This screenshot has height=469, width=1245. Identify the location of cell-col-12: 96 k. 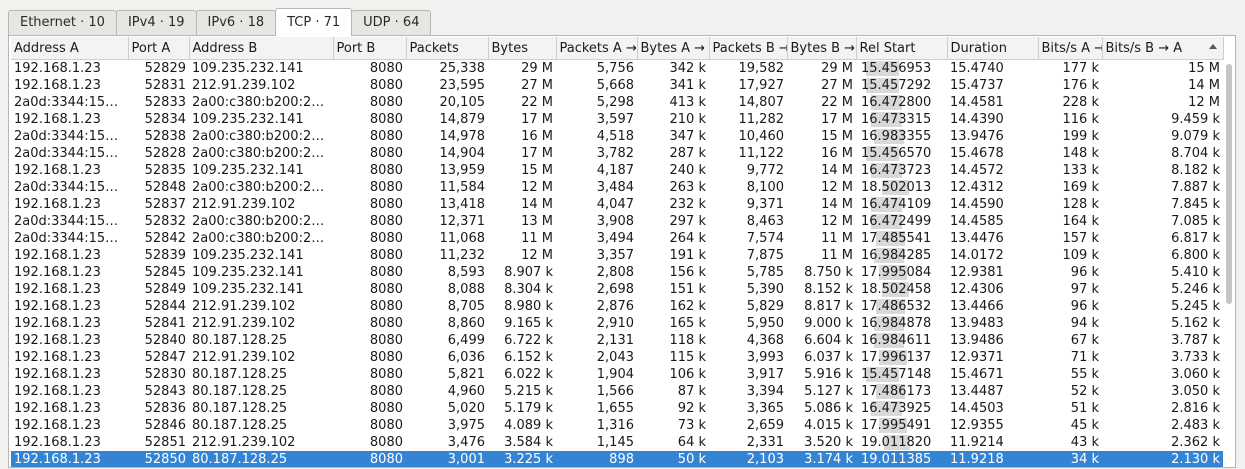
(1084, 306).